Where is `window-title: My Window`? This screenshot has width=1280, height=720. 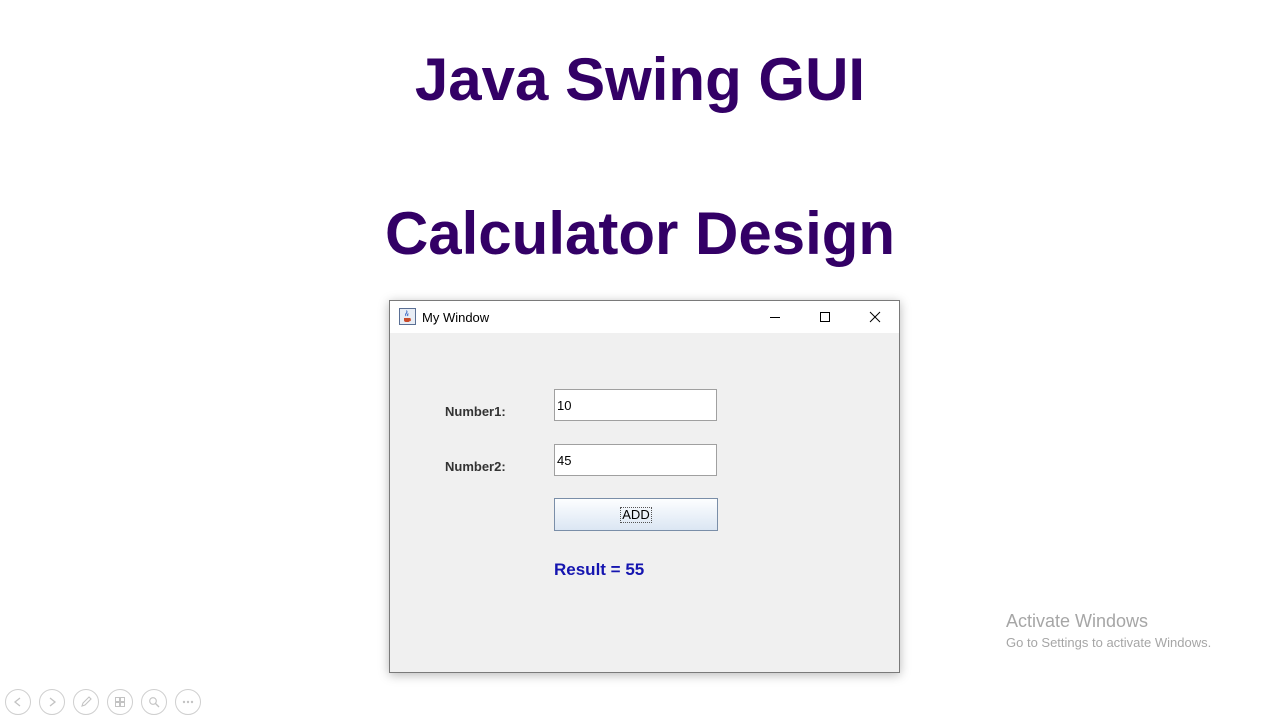
window-title: My Window is located at coordinates (456, 317).